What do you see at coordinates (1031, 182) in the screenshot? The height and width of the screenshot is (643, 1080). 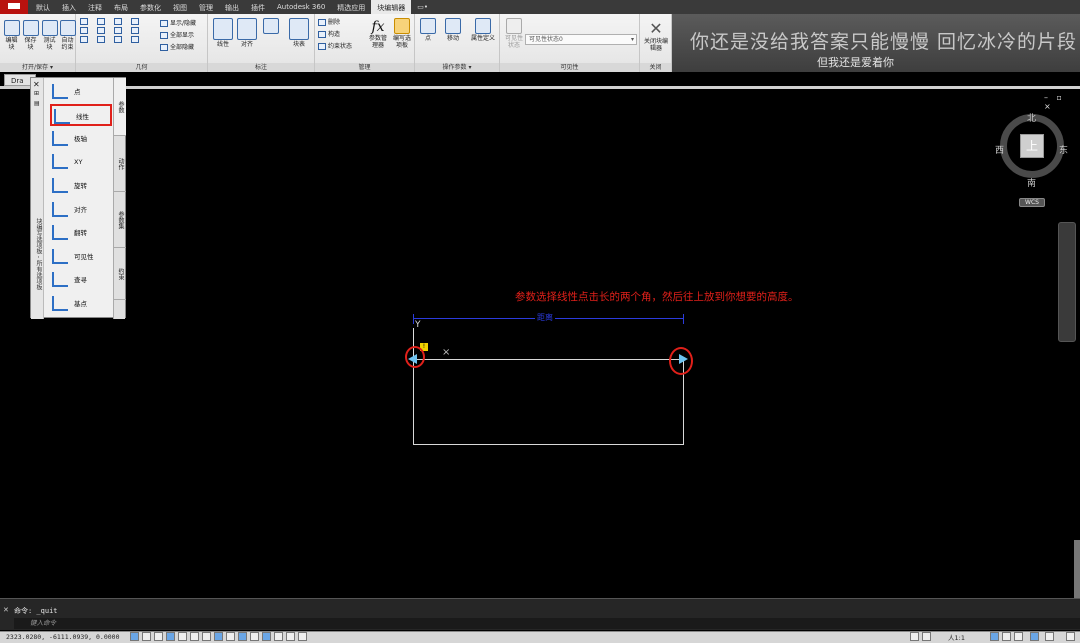 I see `compass-south: 南` at bounding box center [1031, 182].